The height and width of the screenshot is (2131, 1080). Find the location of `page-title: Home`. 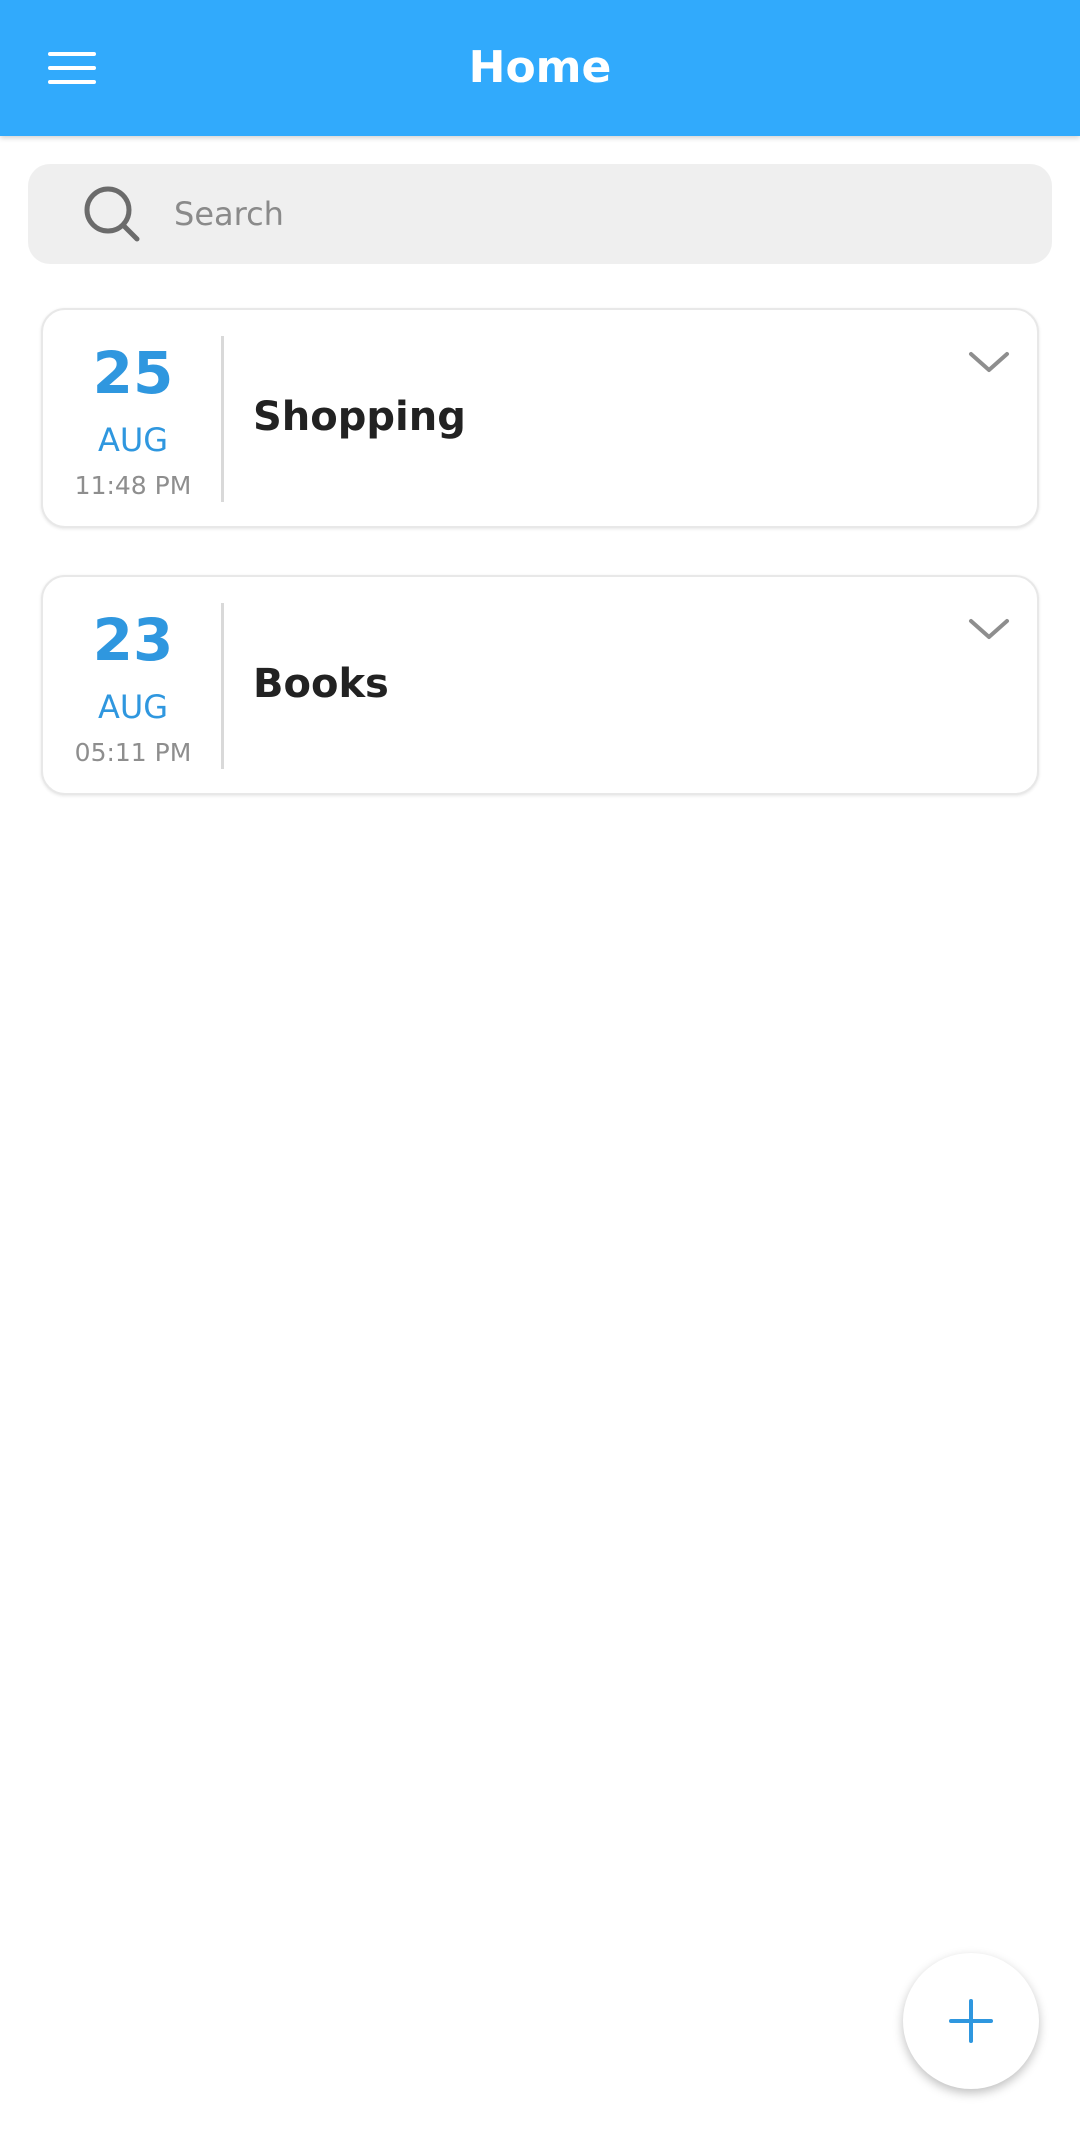

page-title: Home is located at coordinates (540, 67).